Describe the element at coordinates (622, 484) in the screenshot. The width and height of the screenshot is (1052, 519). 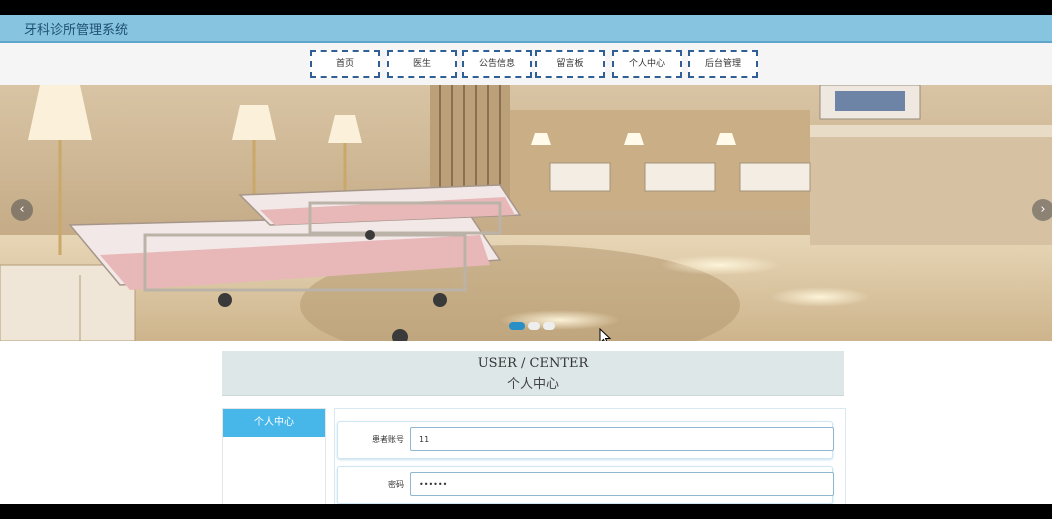
I see `password-input` at that location.